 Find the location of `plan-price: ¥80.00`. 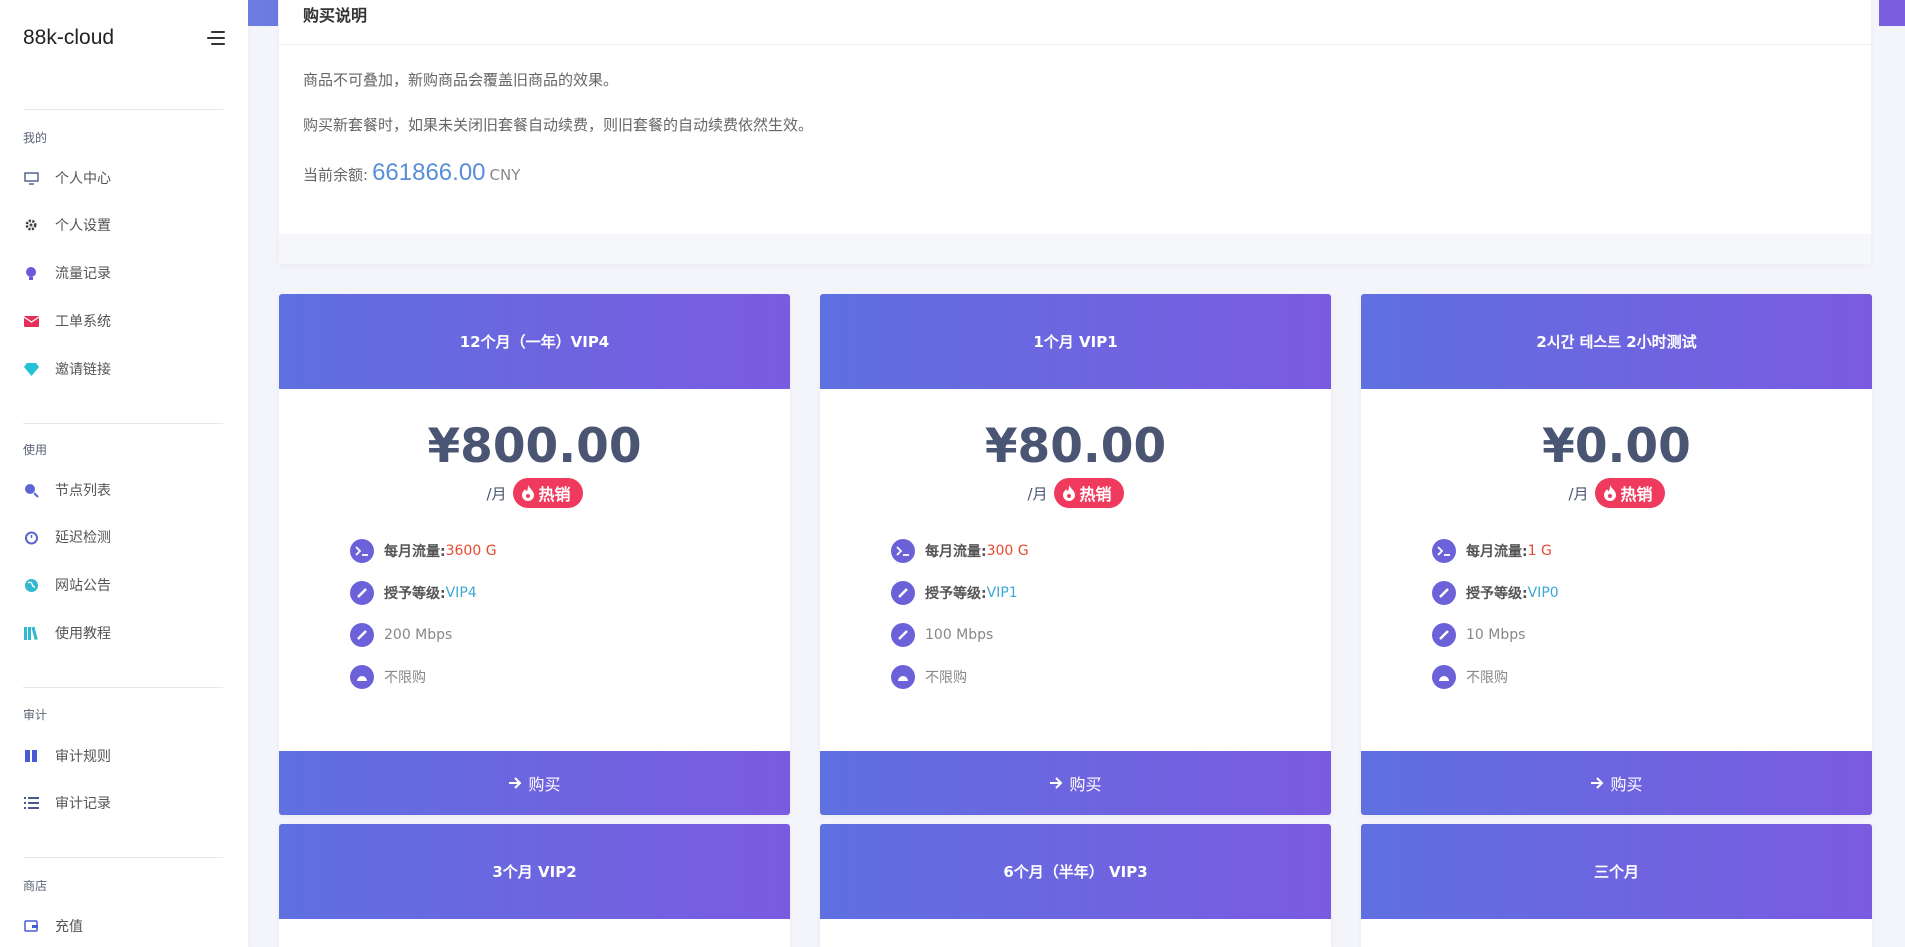

plan-price: ¥80.00 is located at coordinates (1075, 446).